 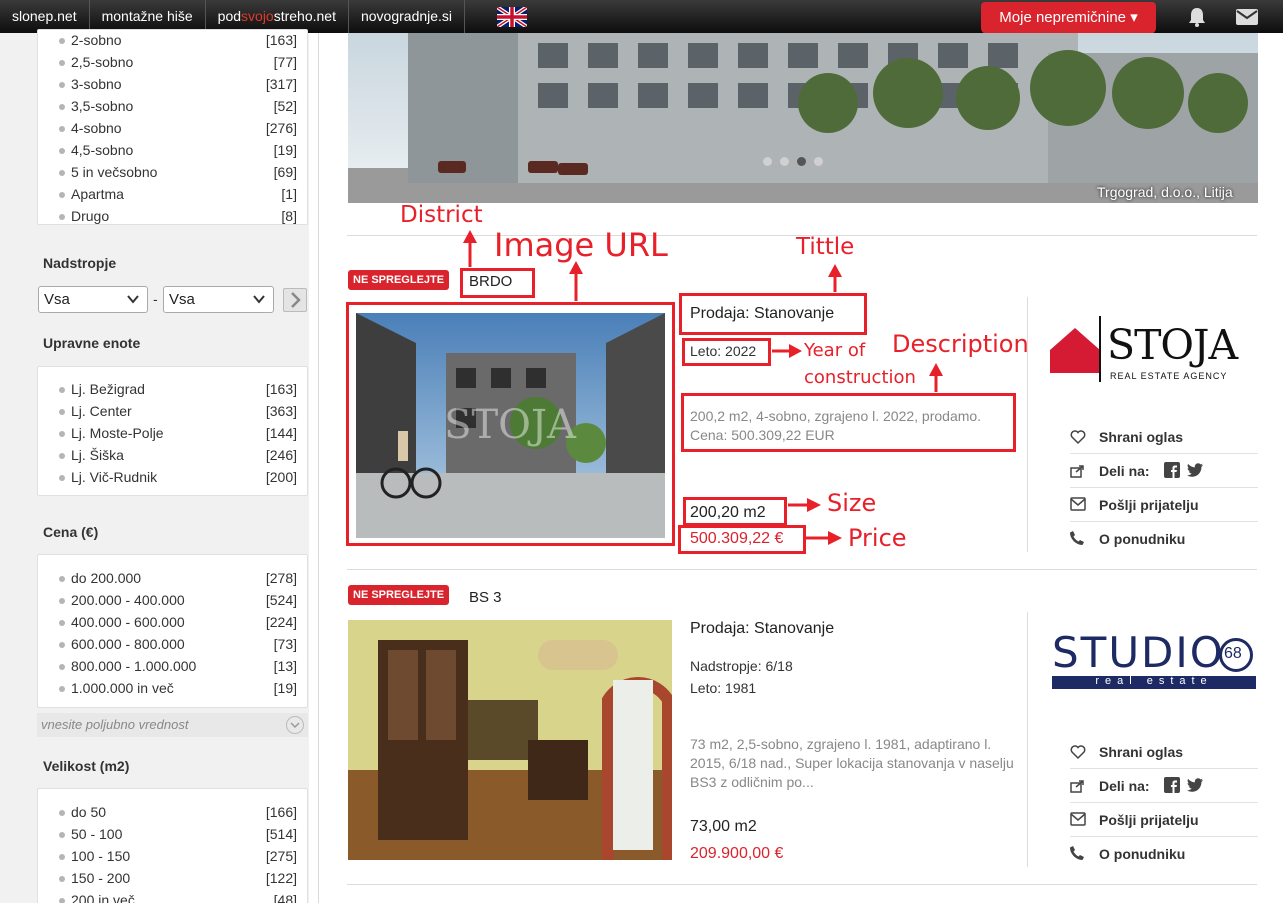 What do you see at coordinates (860, 377) in the screenshot?
I see `annotation-year-label-2: construction` at bounding box center [860, 377].